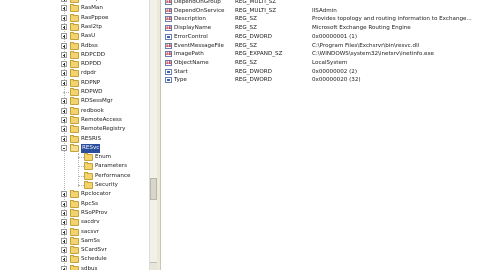  Describe the element at coordinates (320, 3) in the screenshot. I see `registry-value-row: DependOnGroup REG_MULTI_SZ` at that location.